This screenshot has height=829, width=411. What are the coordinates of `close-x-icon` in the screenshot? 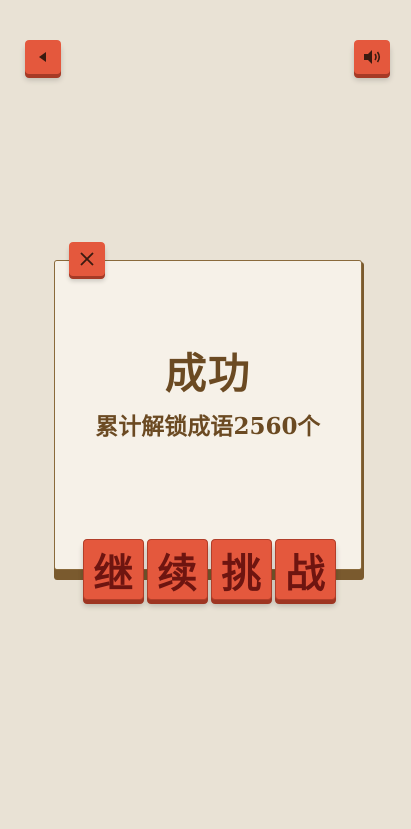 It's located at (87, 259).